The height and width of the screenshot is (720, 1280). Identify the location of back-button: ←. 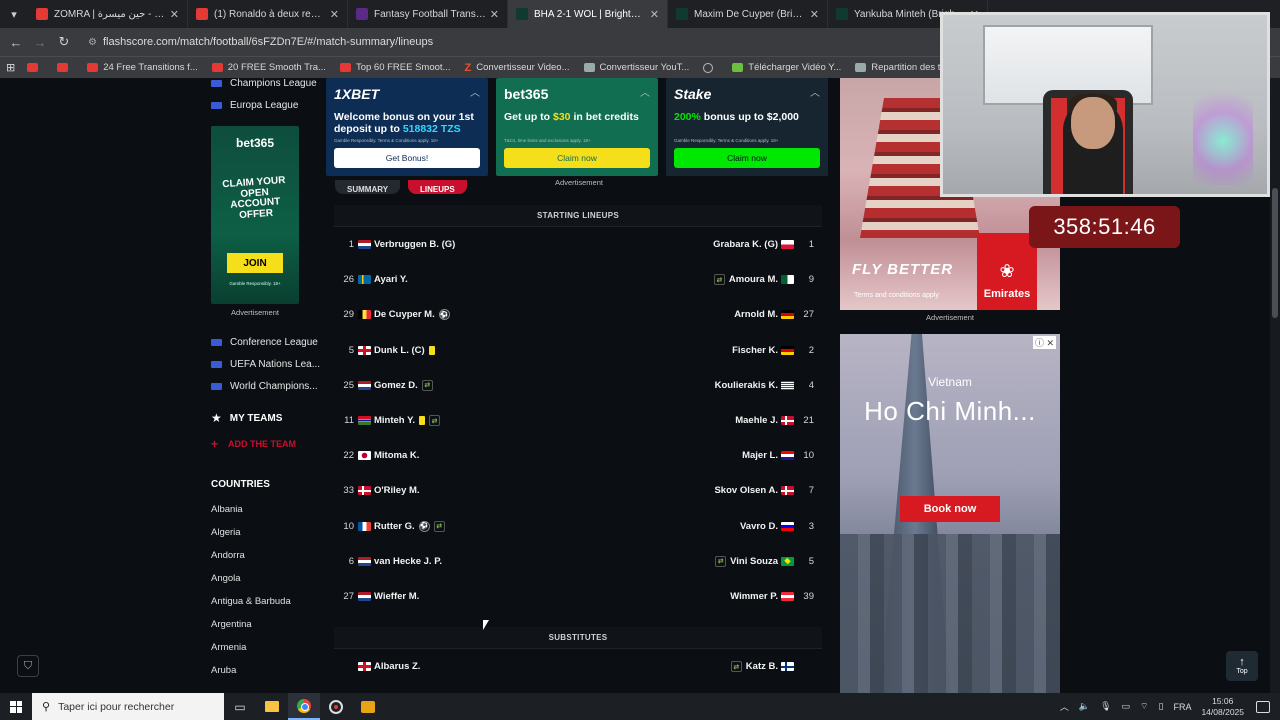
(16, 42).